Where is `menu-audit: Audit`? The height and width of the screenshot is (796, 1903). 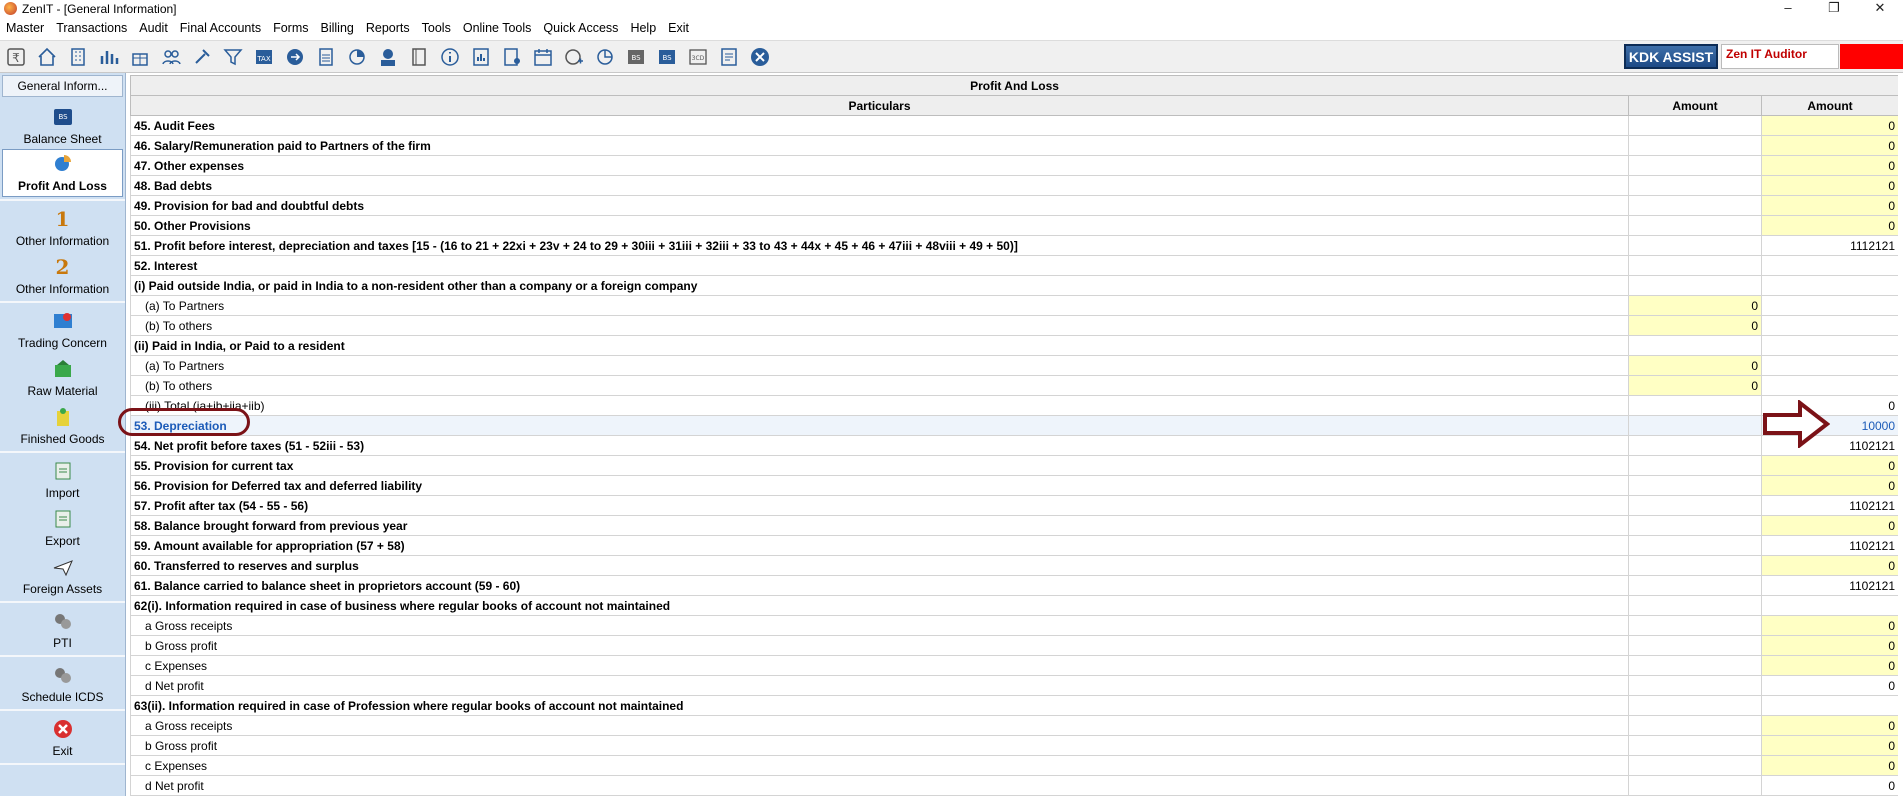 menu-audit: Audit is located at coordinates (153, 28).